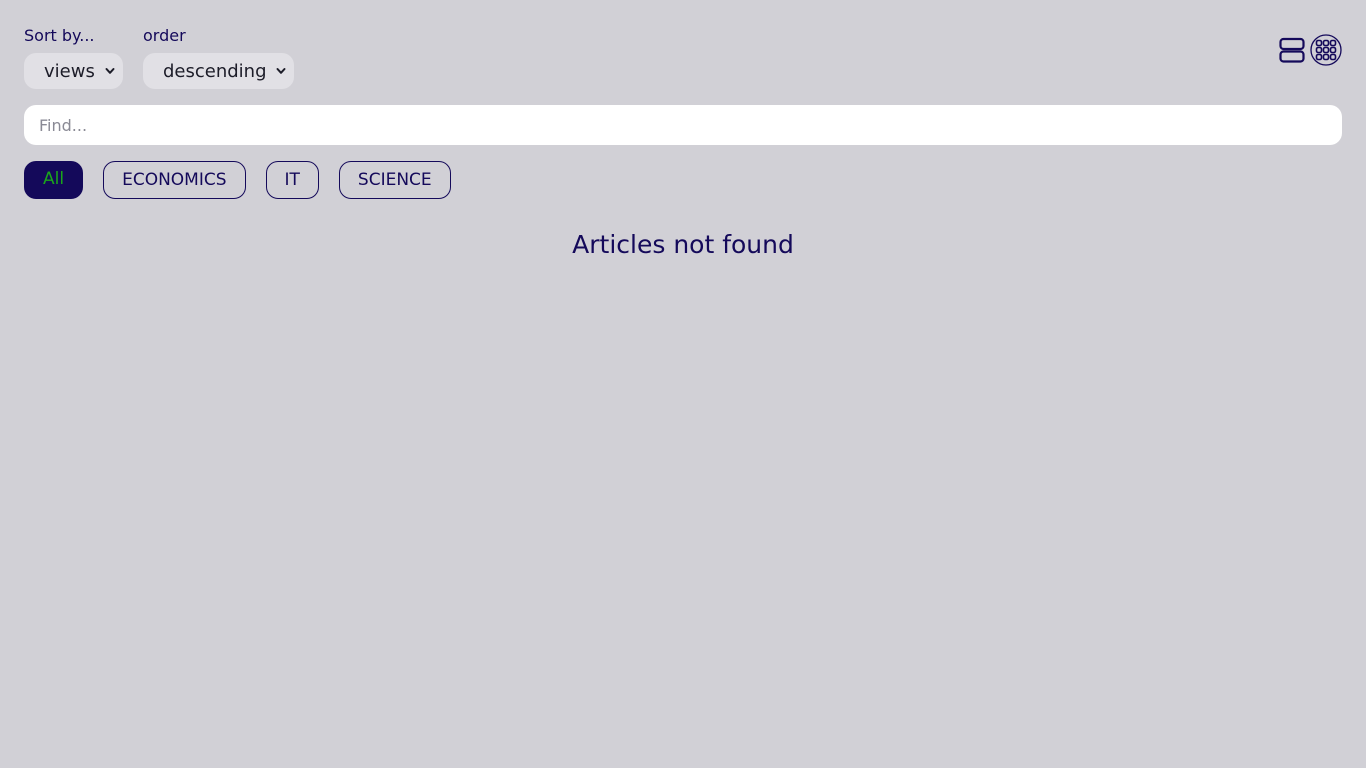 The height and width of the screenshot is (768, 1366). Describe the element at coordinates (69, 71) in the screenshot. I see `sort-by-value: views` at that location.